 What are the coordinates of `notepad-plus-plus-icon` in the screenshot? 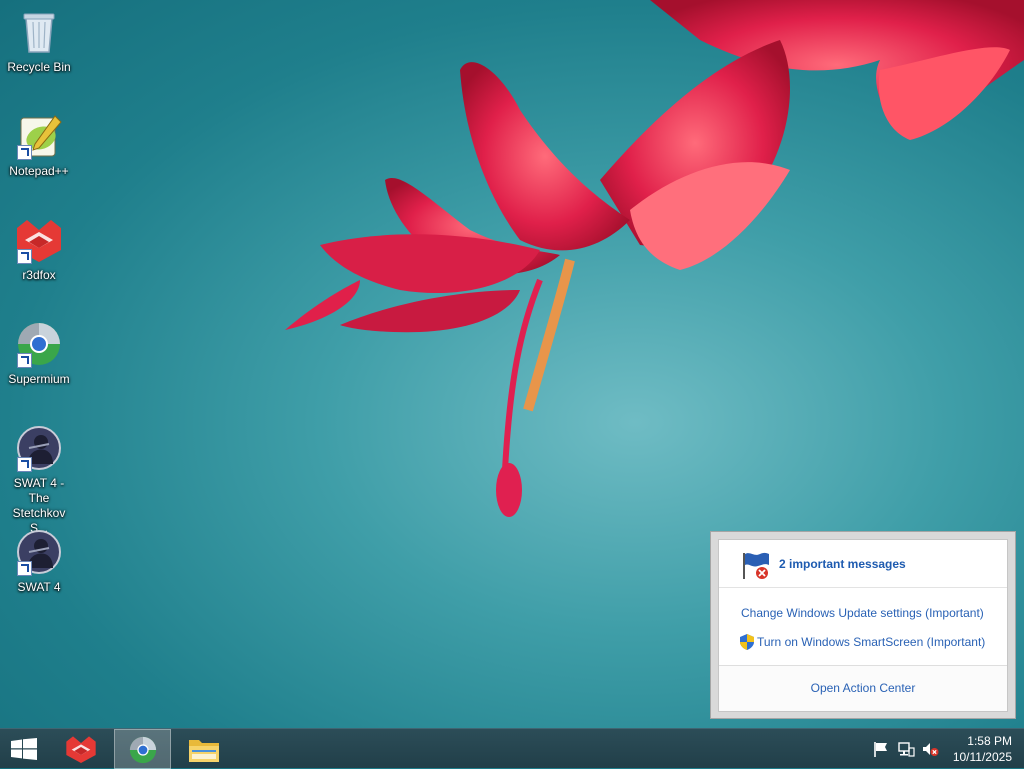 It's located at (39, 136).